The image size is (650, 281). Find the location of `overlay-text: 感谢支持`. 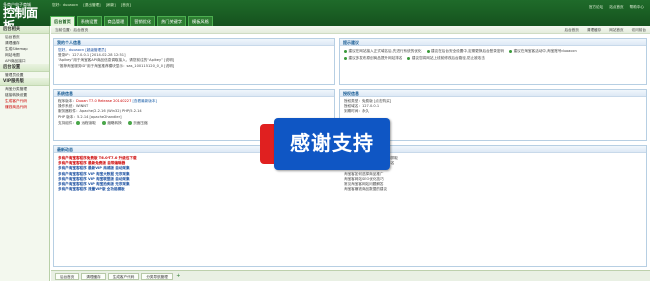

overlay-text: 感谢支持 is located at coordinates (332, 143).